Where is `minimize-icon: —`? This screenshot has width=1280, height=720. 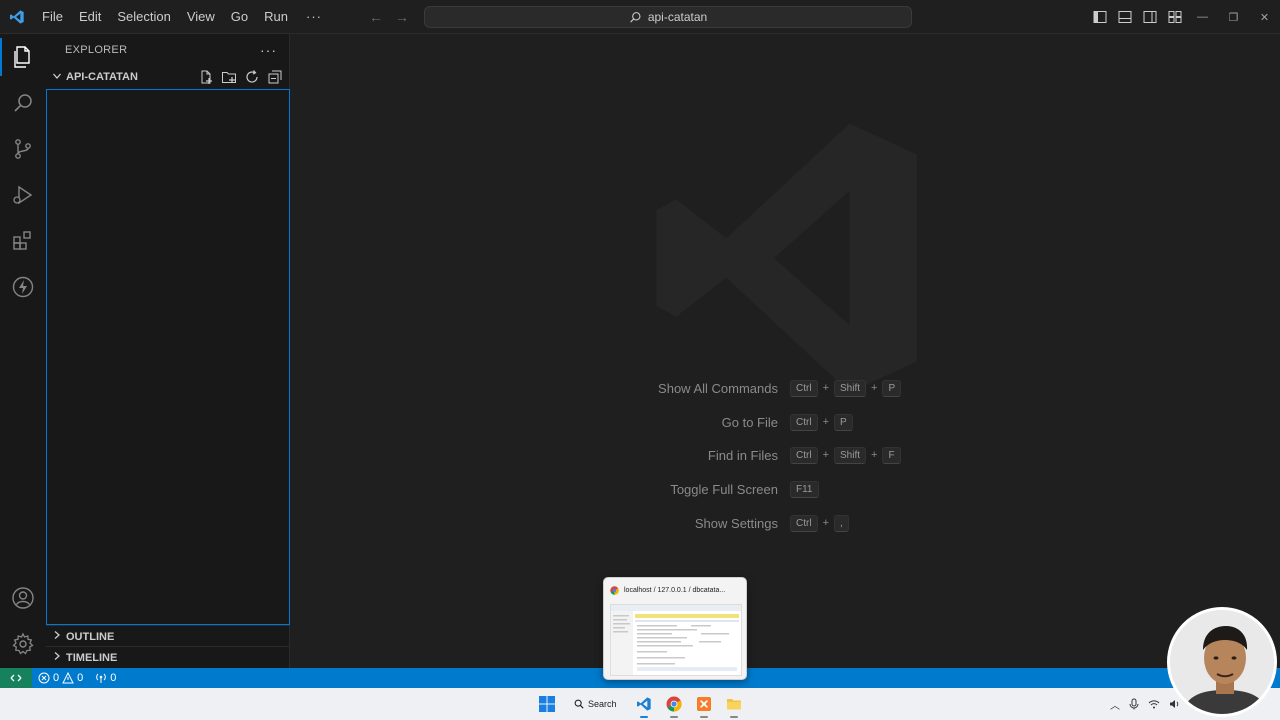
minimize-icon: — is located at coordinates (1202, 17).